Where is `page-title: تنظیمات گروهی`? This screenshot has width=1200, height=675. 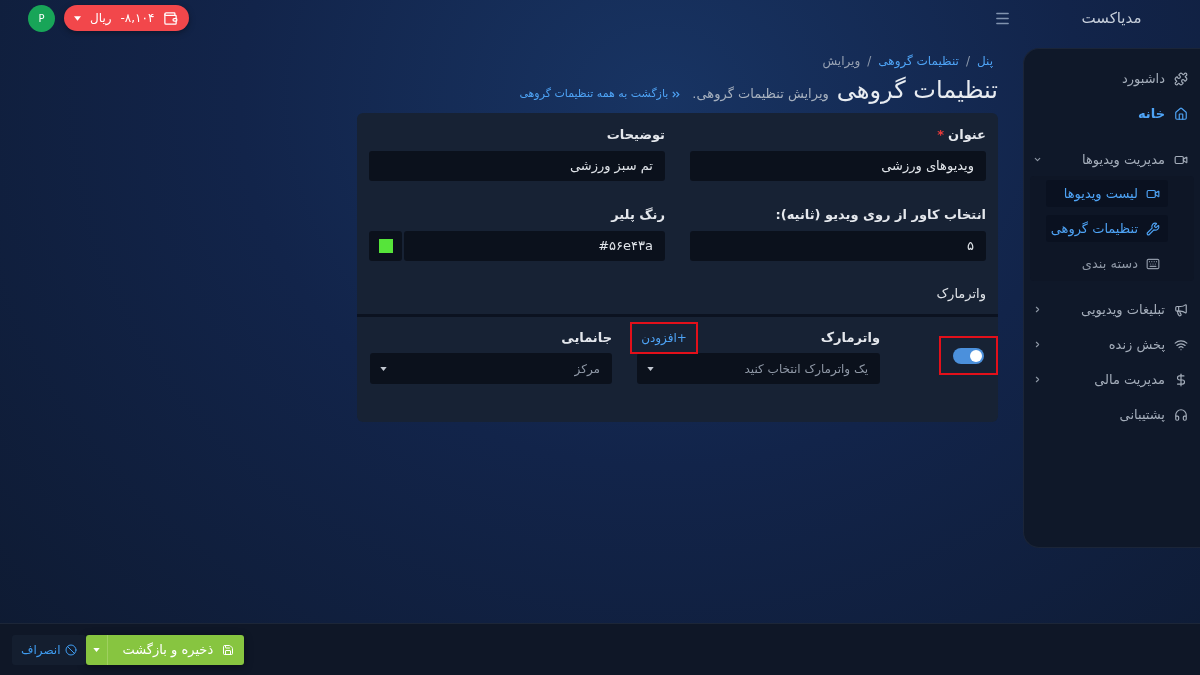
page-title: تنظیمات گروهی is located at coordinates (917, 90).